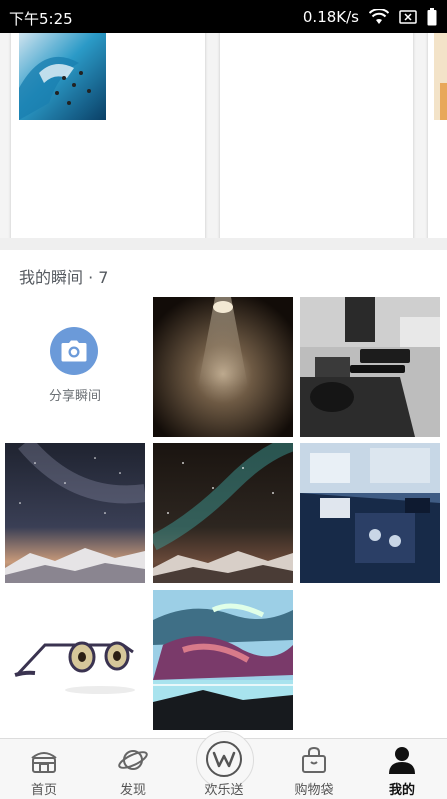 This screenshot has width=447, height=799. I want to click on moments-title: 我的瞬间 · 7, so click(64, 277).